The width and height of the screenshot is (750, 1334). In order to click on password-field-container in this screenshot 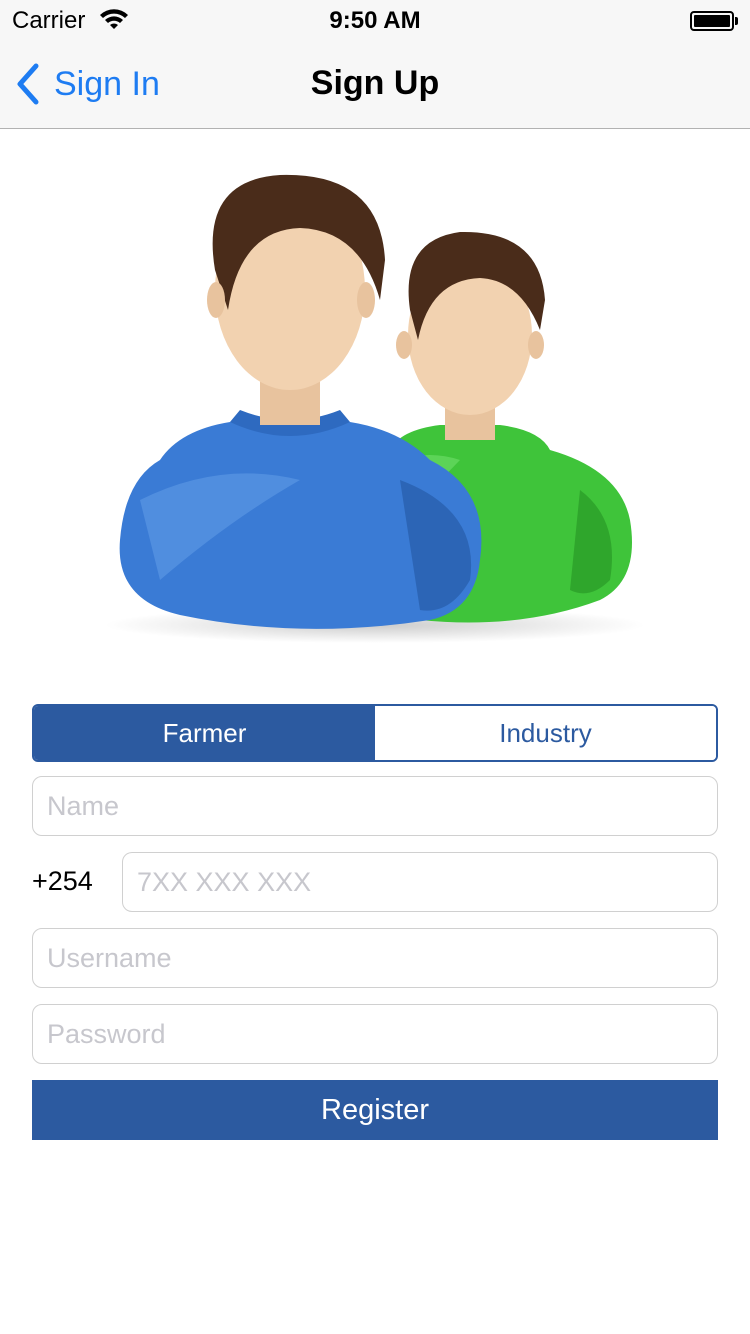, I will do `click(375, 1034)`.